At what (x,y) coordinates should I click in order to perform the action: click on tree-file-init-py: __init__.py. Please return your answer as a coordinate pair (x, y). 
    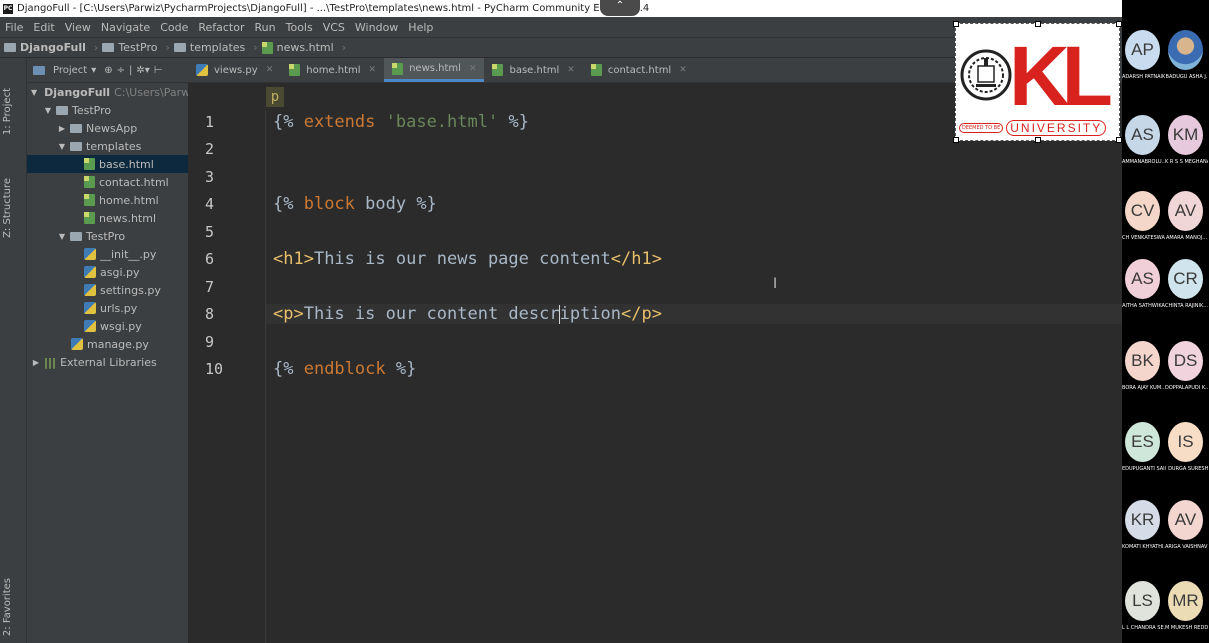
    Looking at the image, I should click on (107, 254).